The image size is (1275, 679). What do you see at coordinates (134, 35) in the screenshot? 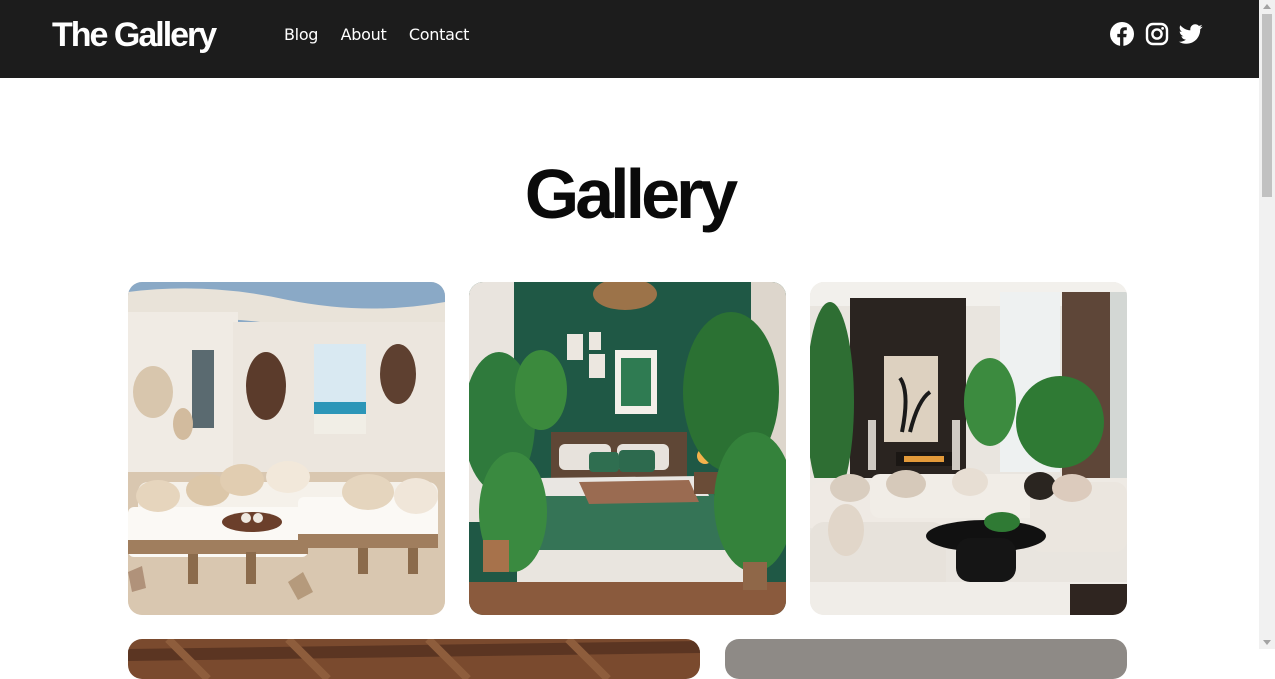
I see `brand-logo: The Gallery` at bounding box center [134, 35].